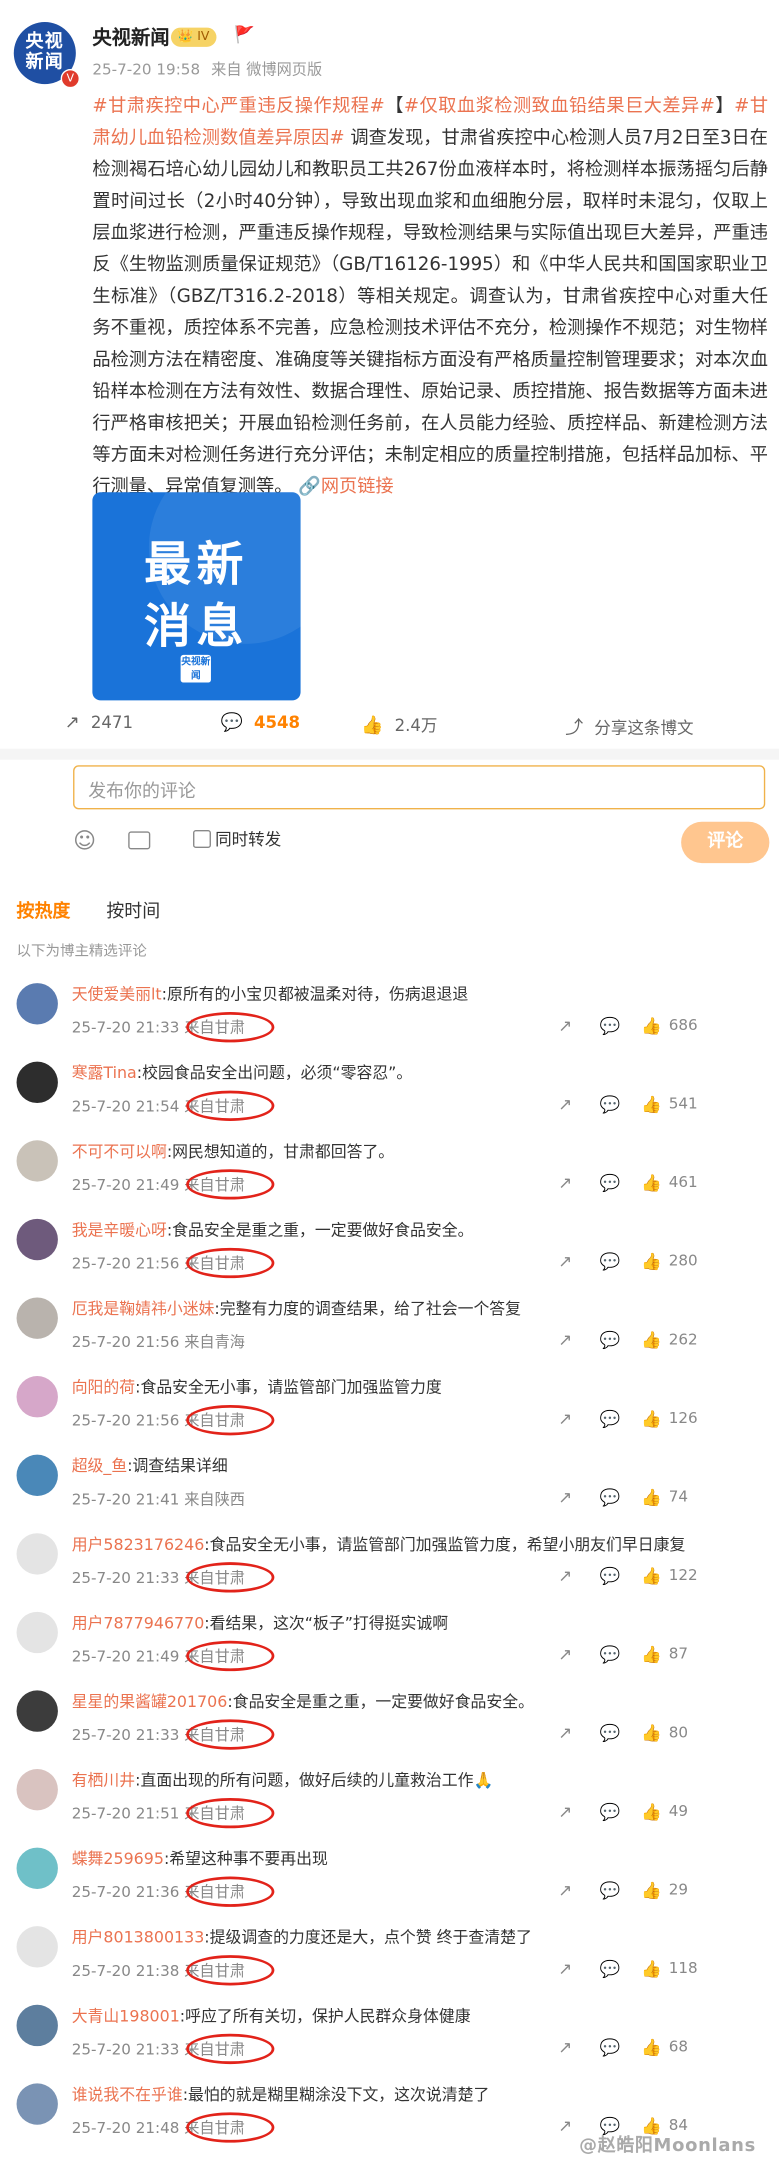  I want to click on hashtag-headline: #仅取血浆检测致血铅结果巨大差异#, so click(559, 107).